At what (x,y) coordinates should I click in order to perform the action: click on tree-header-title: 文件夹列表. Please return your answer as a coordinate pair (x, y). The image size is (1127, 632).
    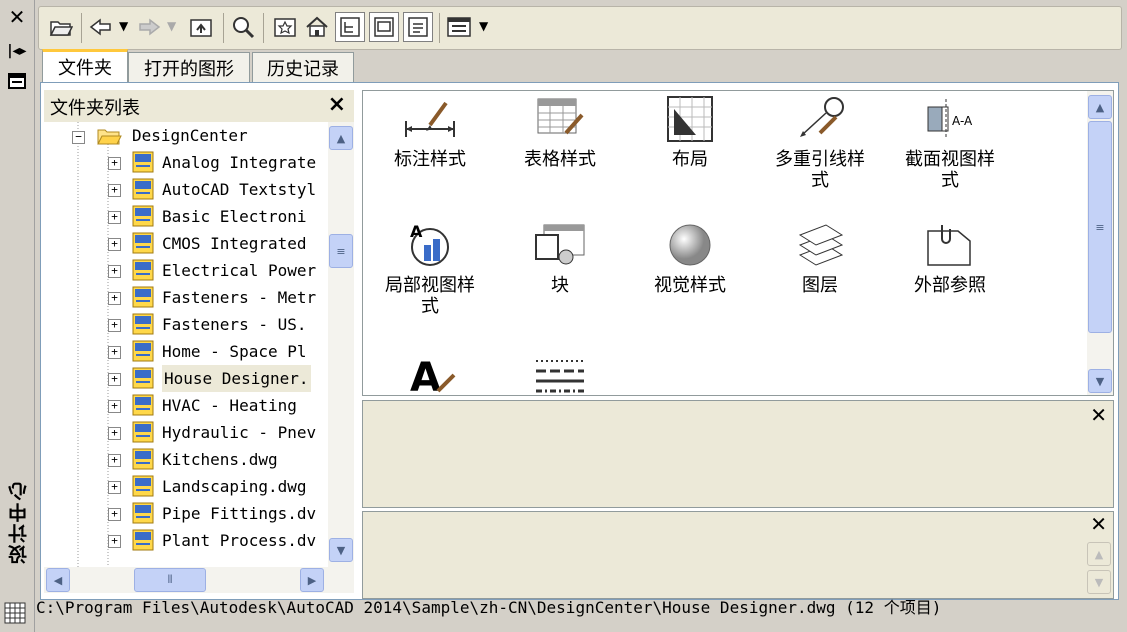
    Looking at the image, I should click on (95, 108).